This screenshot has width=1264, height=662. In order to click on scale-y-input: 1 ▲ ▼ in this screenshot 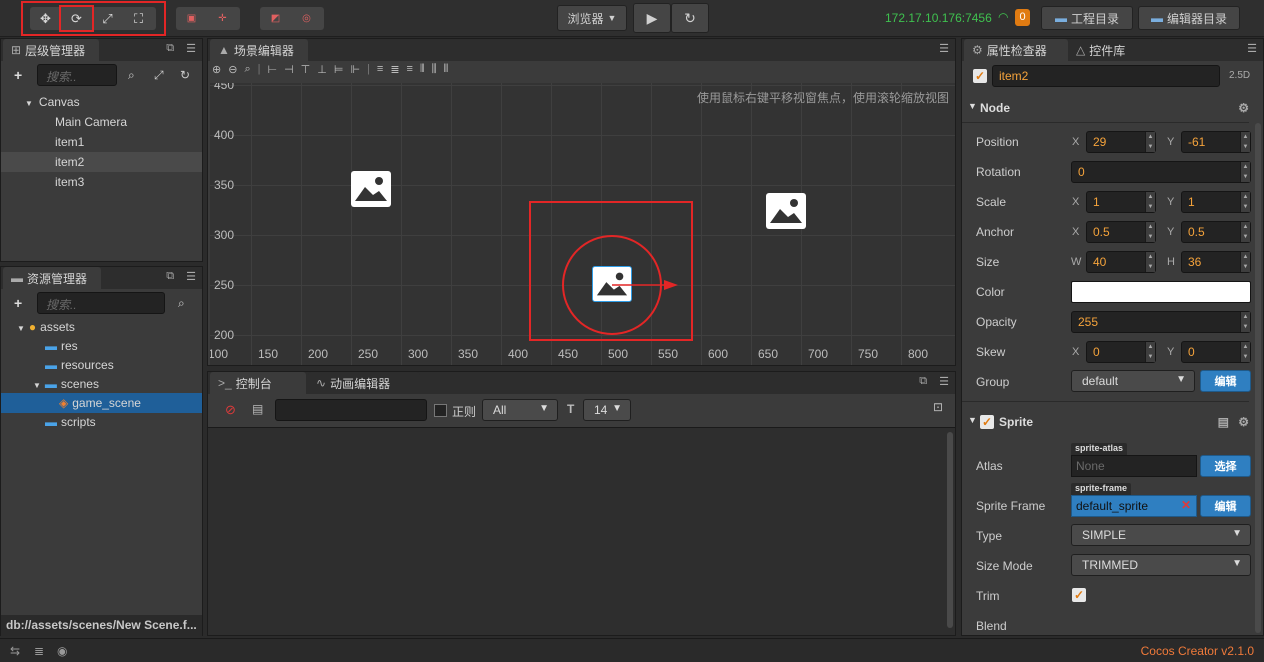, I will do `click(1216, 202)`.